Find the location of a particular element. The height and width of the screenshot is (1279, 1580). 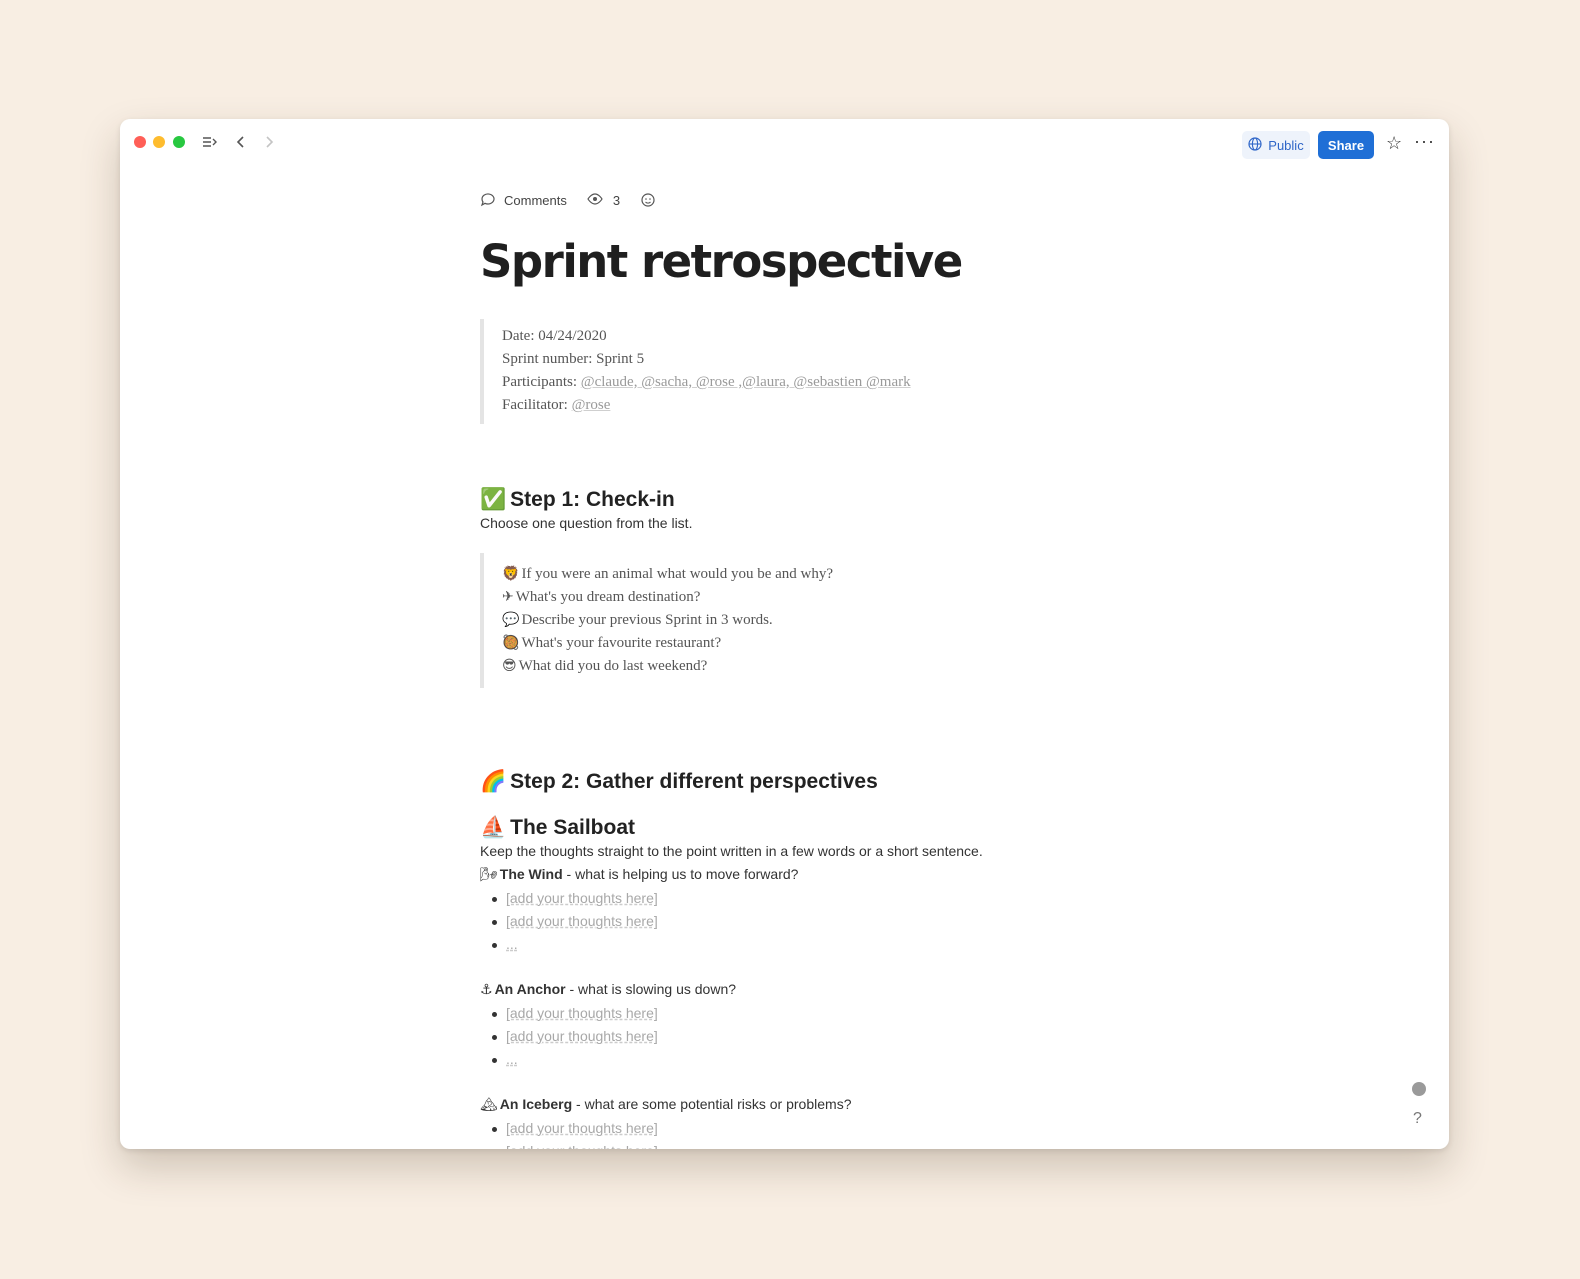

iceberg-title: An Iceberg is located at coordinates (536, 1104).